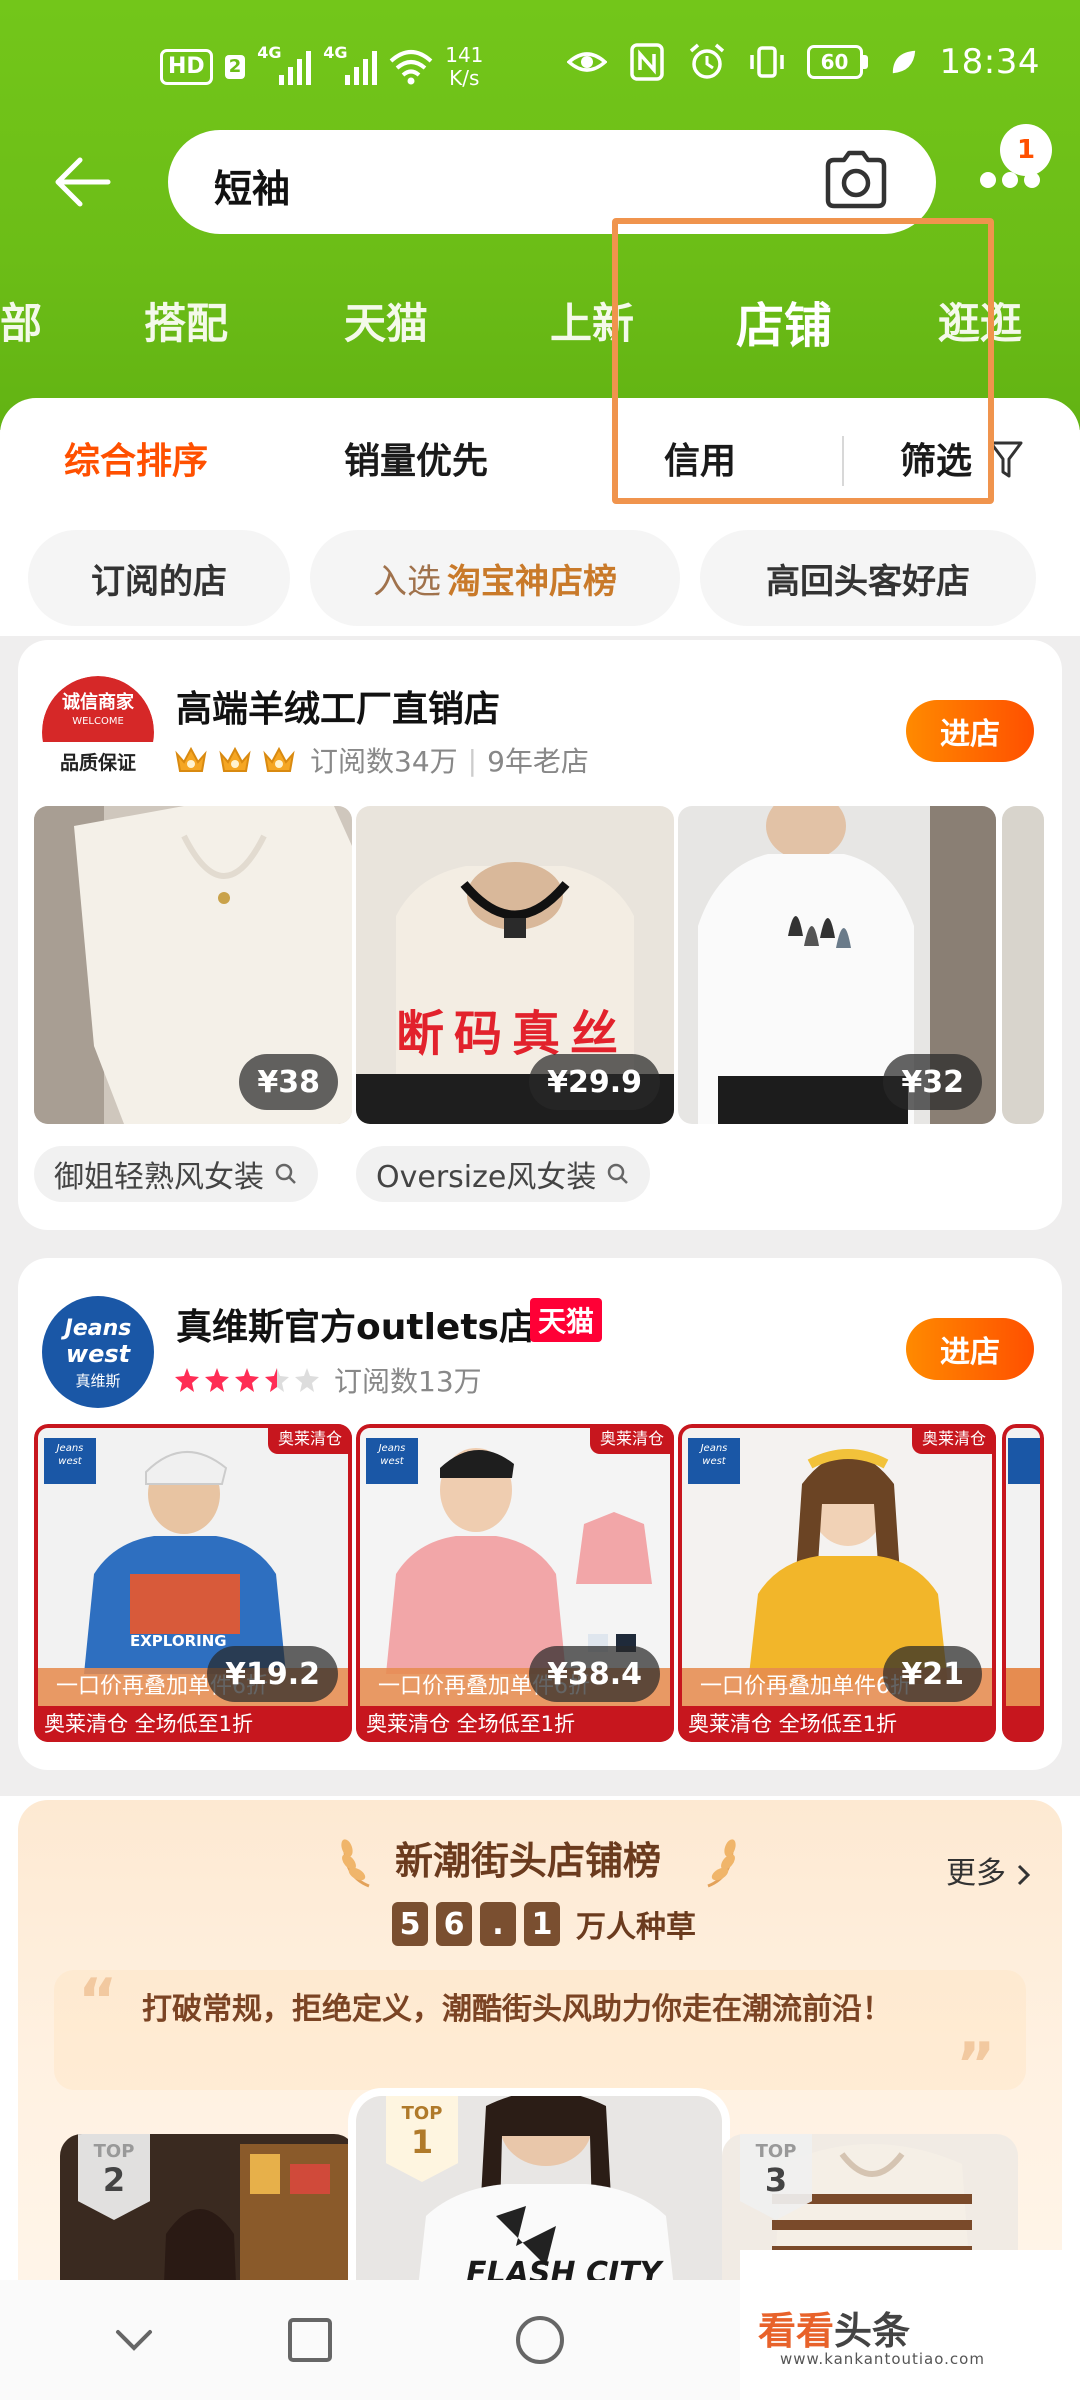  Describe the element at coordinates (114, 2180) in the screenshot. I see `rank-number: 2` at that location.